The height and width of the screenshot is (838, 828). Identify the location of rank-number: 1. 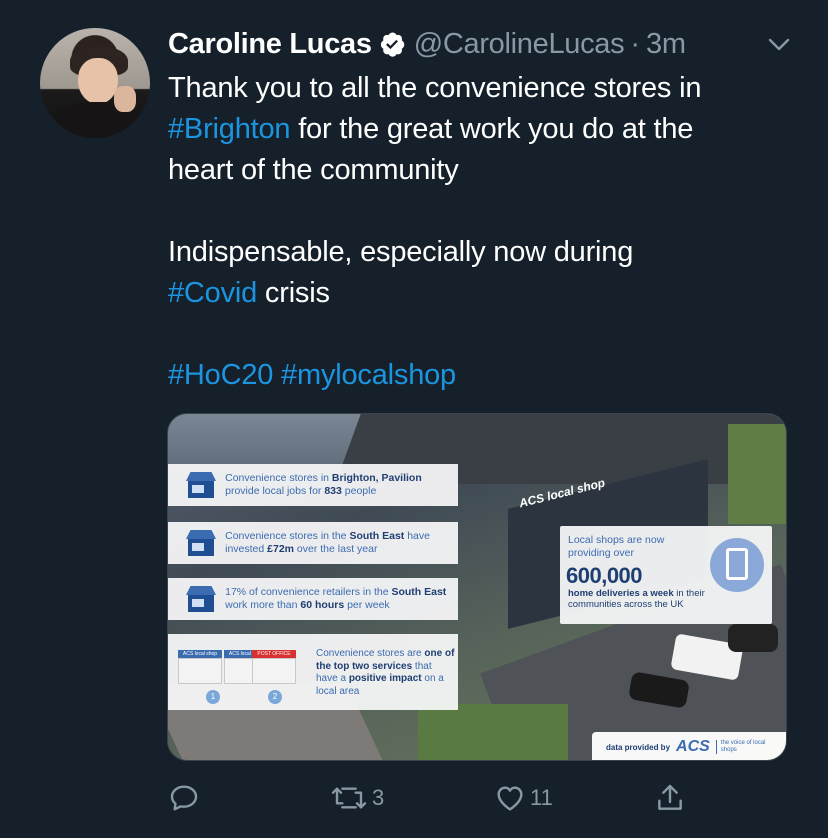
(213, 697).